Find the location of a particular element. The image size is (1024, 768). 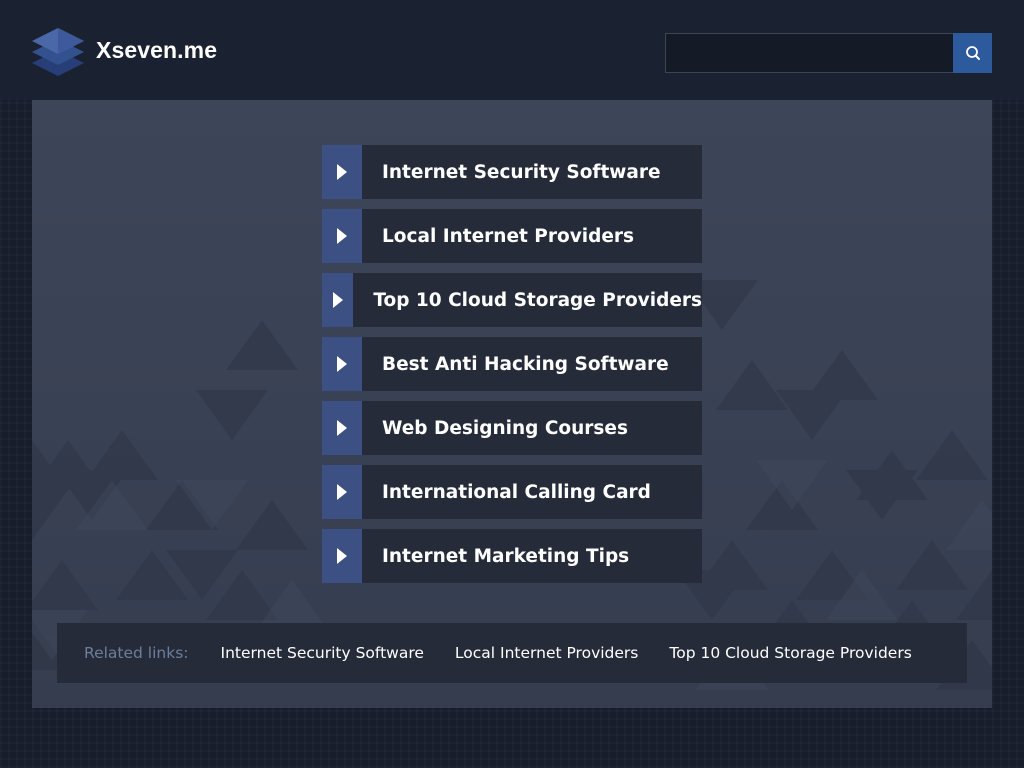

link-item: International Calling Card is located at coordinates (512, 492).